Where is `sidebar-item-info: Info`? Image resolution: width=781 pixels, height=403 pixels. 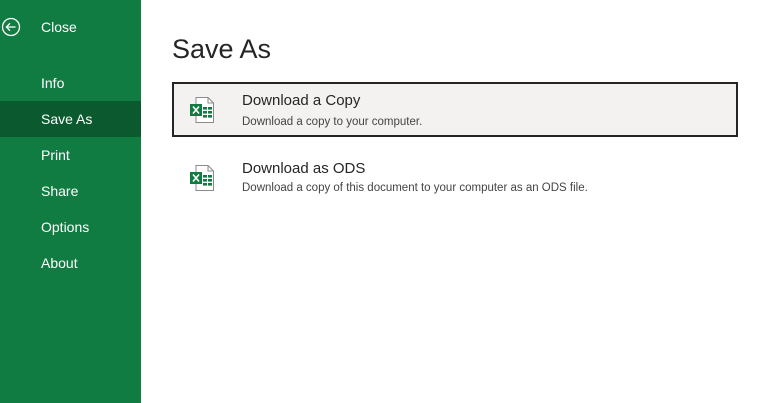 sidebar-item-info: Info is located at coordinates (70, 83).